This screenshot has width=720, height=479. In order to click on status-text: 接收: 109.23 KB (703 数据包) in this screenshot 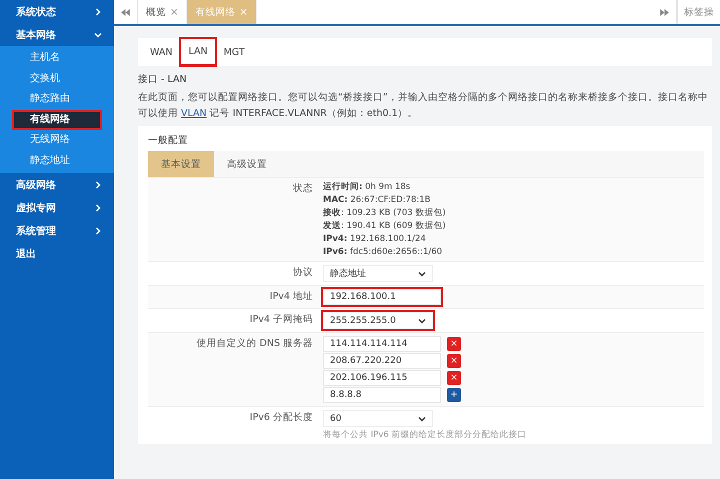, I will do `click(384, 213)`.